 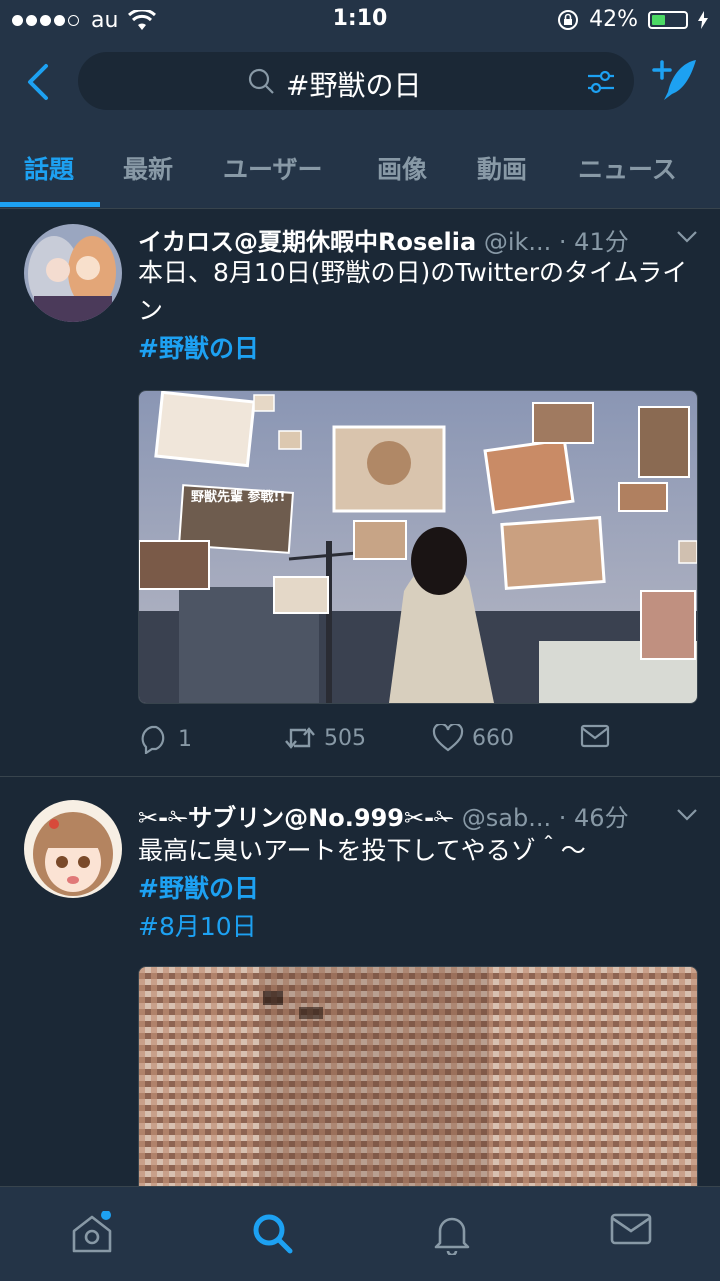 What do you see at coordinates (360, 20) in the screenshot?
I see `status-bar: au 1:10 42%` at bounding box center [360, 20].